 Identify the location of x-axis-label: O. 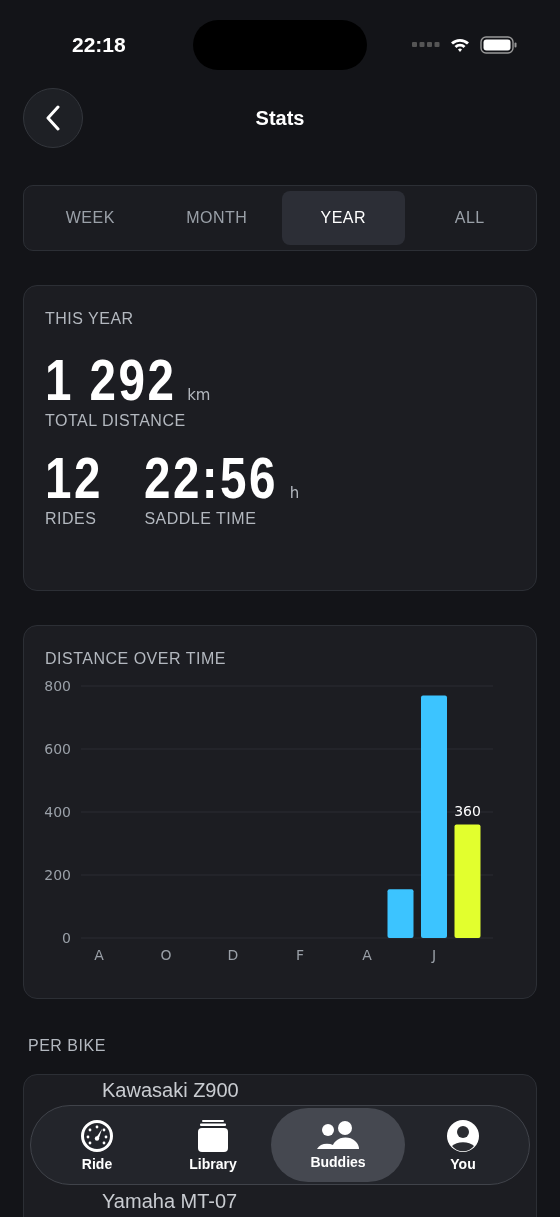
(166, 955).